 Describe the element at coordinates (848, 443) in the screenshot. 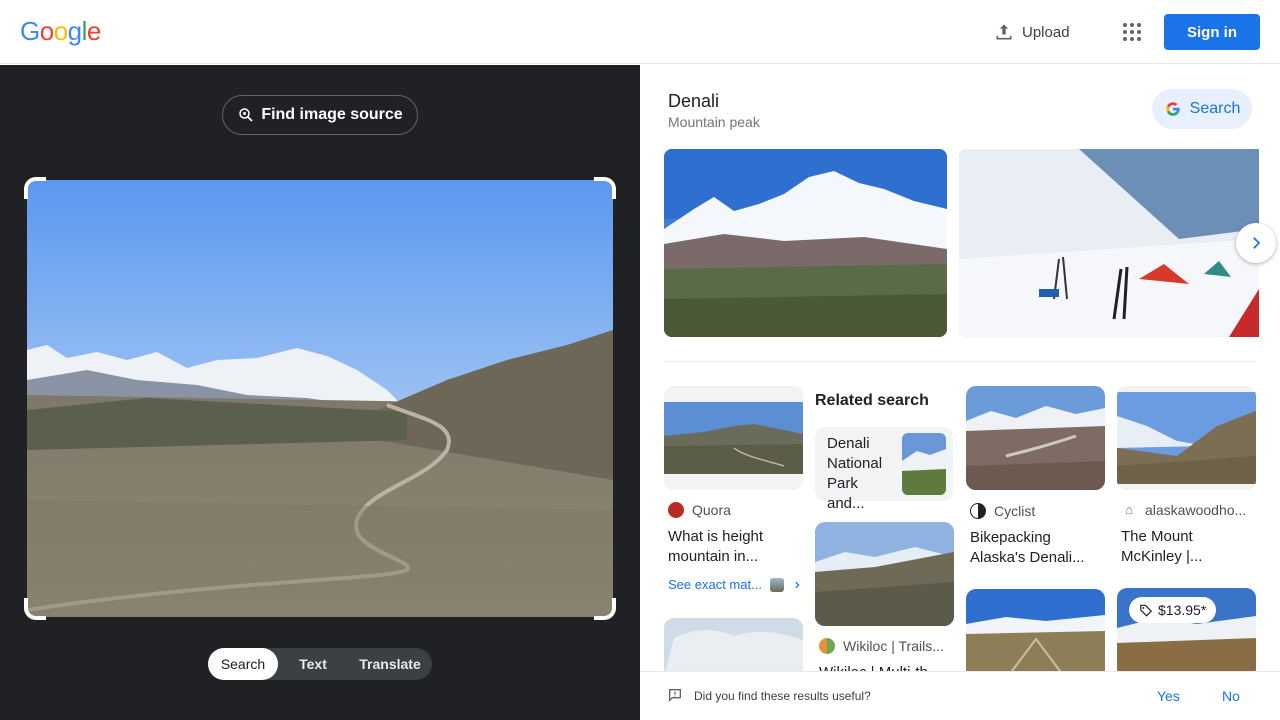

I see `related-line: Denali` at that location.